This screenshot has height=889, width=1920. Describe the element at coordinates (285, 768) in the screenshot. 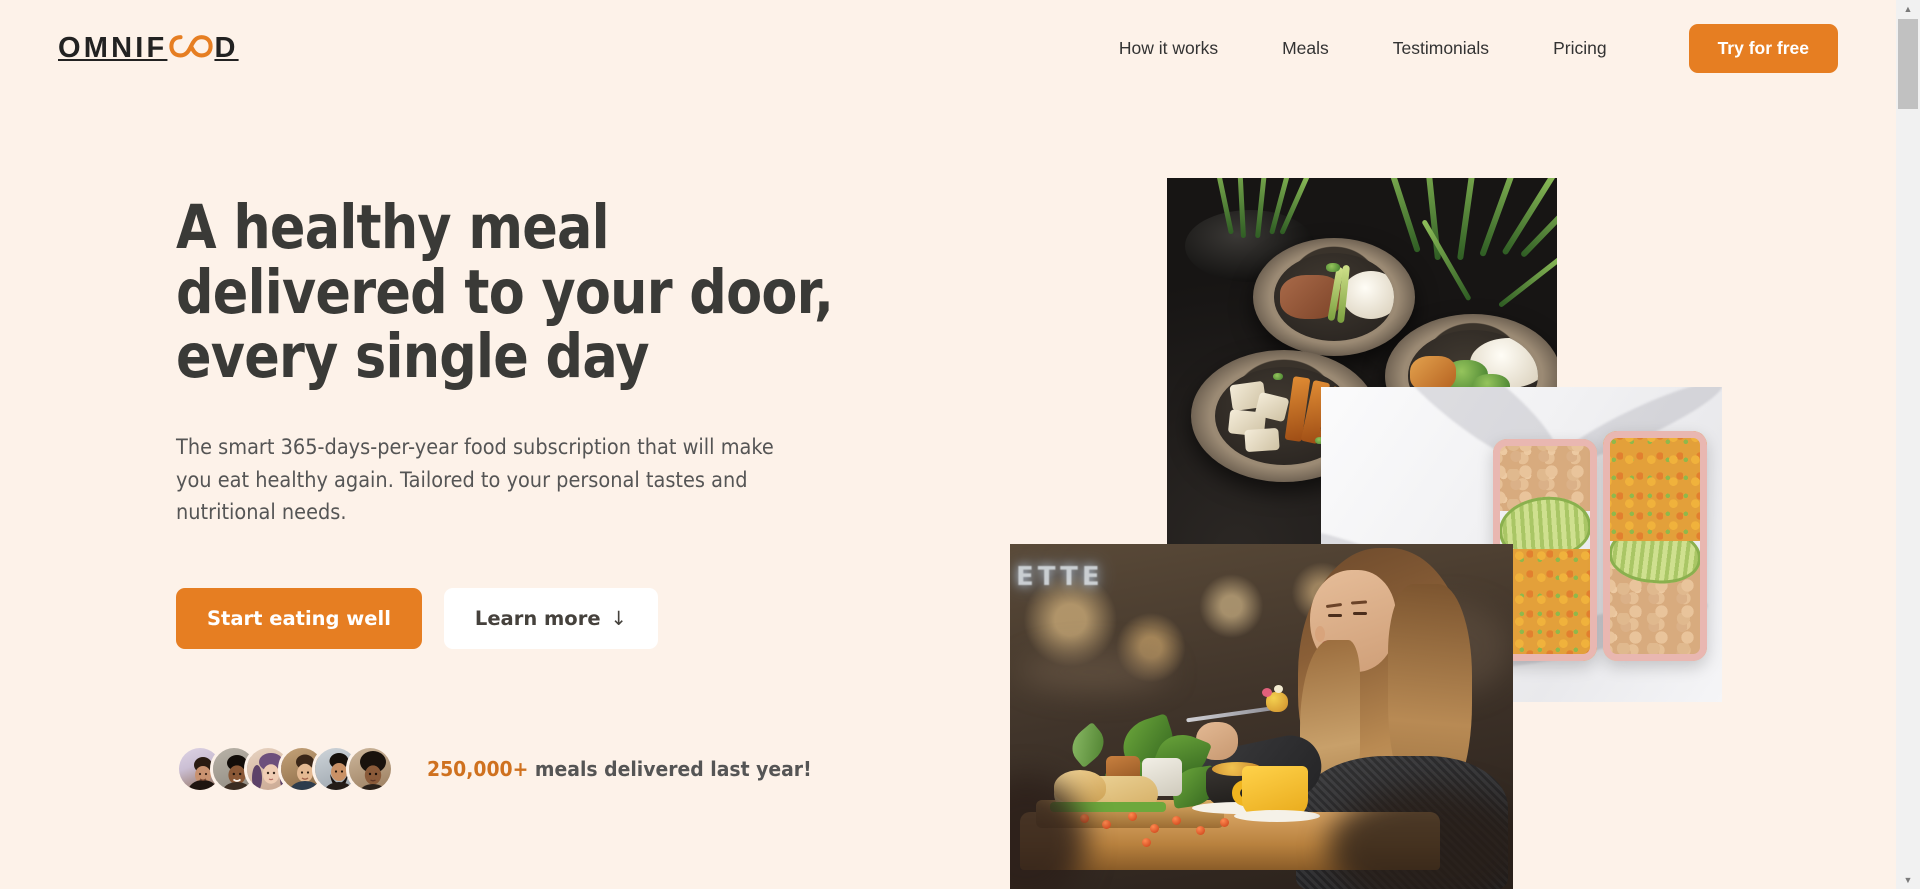

I see `customer-avatar-group` at that location.